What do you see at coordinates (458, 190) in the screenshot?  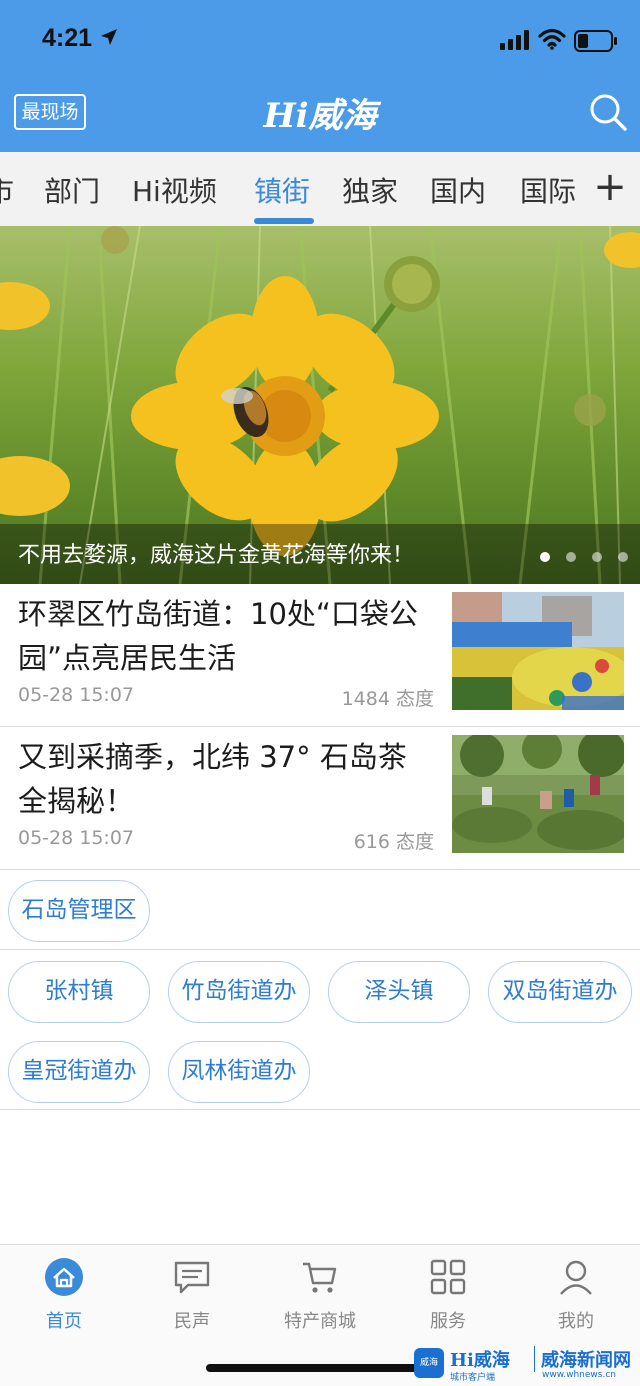 I see `tab-domestic: 国内` at bounding box center [458, 190].